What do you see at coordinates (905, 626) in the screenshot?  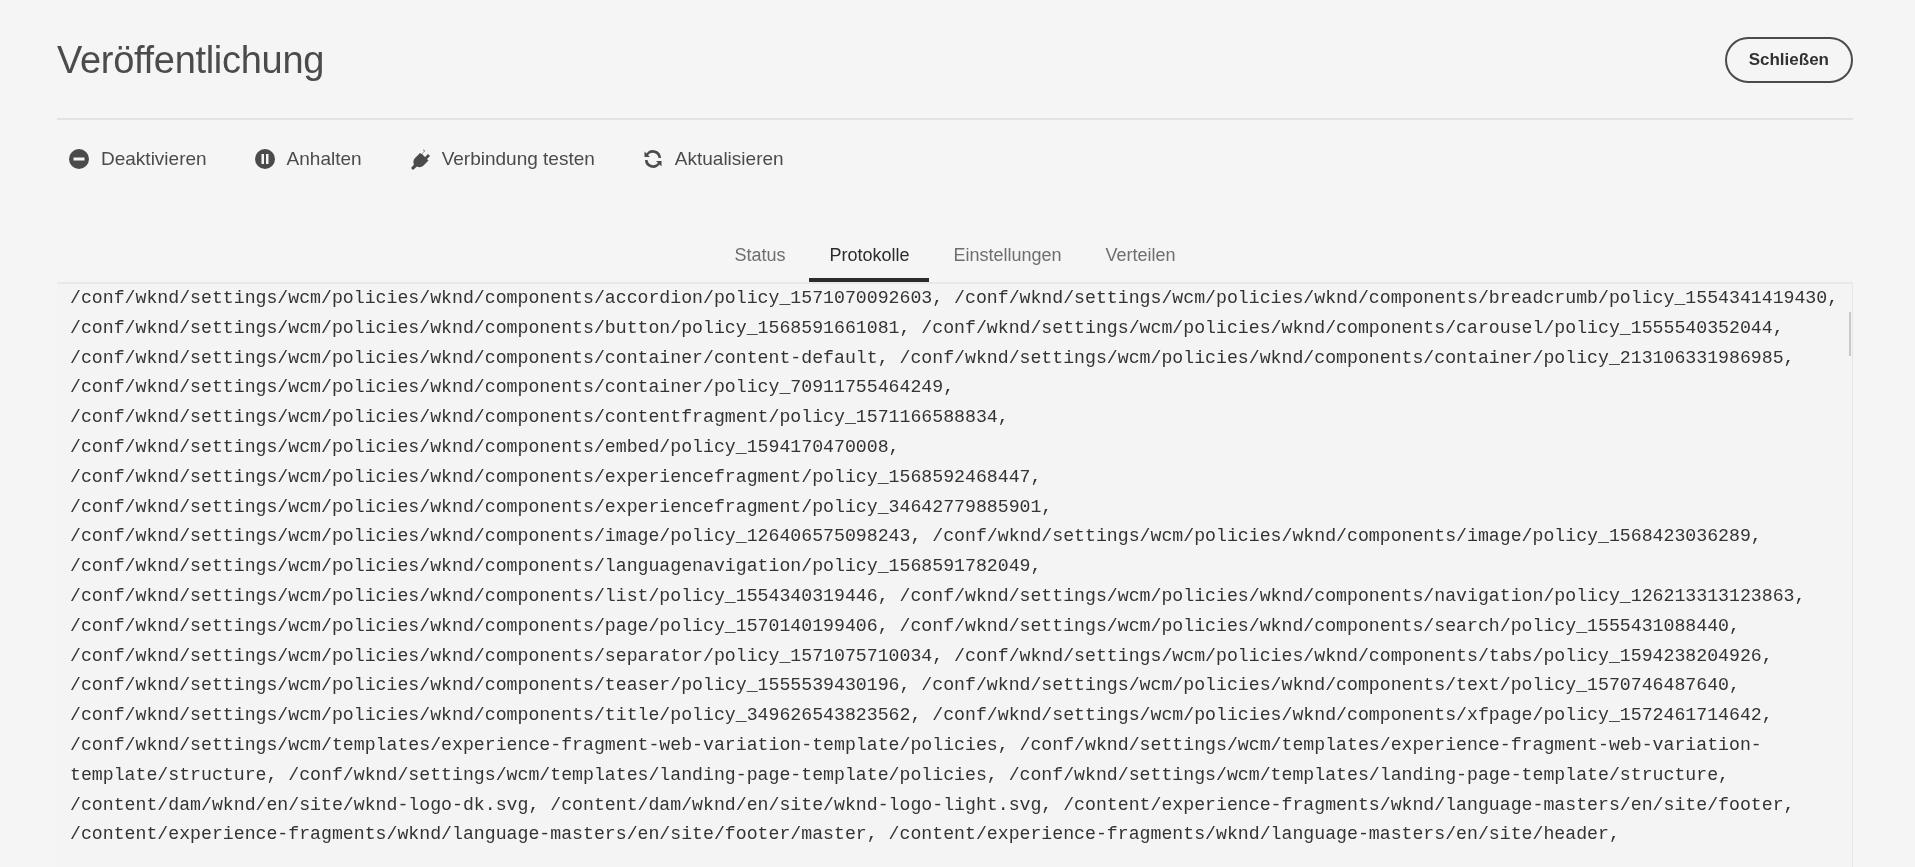 I see `log-line: /conf/wknd/settings/wcm/policies/wknd/components/page/policy_1570140199406, /conf/wknd/settings/wcm/policies/wknd/components/search/policy_1555431088440,` at bounding box center [905, 626].